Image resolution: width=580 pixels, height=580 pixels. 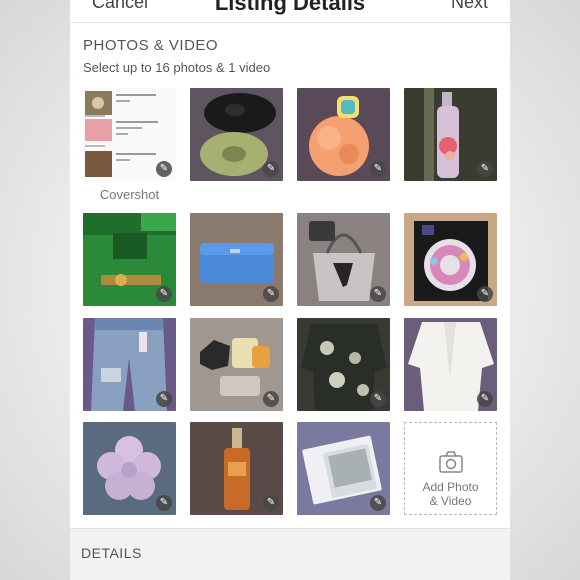 What do you see at coordinates (450, 487) in the screenshot?
I see `add-photo-label-line1: Add Photo` at bounding box center [450, 487].